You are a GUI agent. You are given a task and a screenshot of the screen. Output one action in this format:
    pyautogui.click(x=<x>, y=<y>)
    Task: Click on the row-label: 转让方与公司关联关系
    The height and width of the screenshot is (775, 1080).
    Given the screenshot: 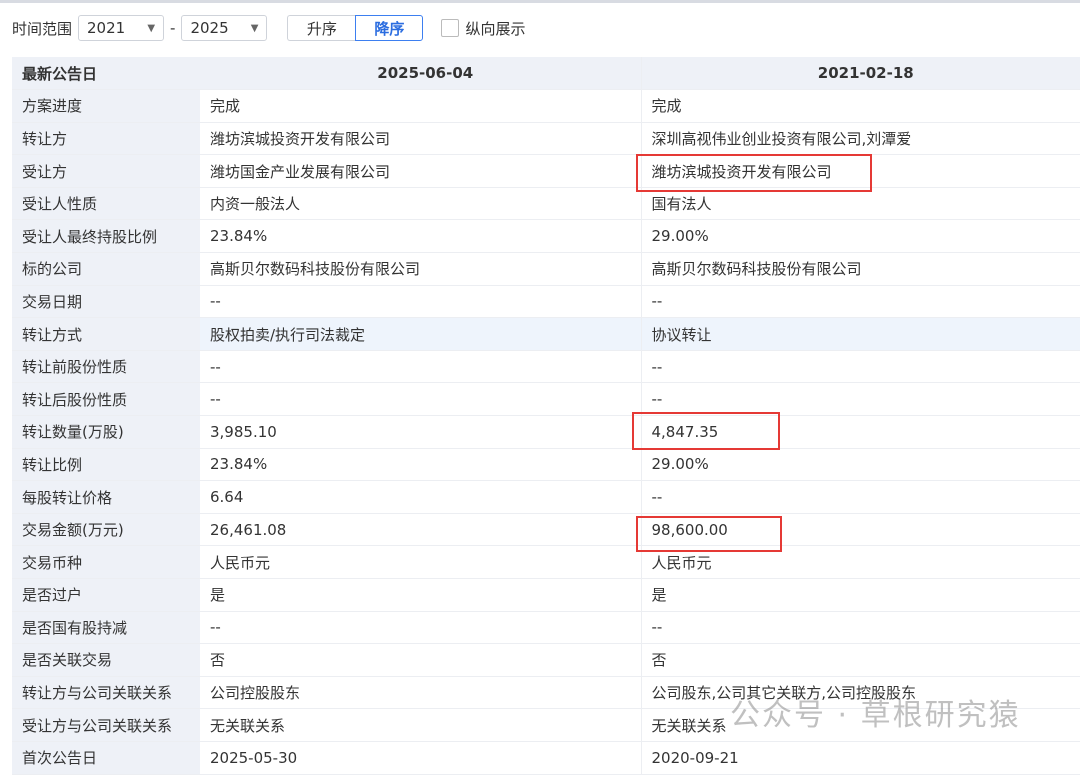 What is the action you would take?
    pyautogui.click(x=106, y=693)
    